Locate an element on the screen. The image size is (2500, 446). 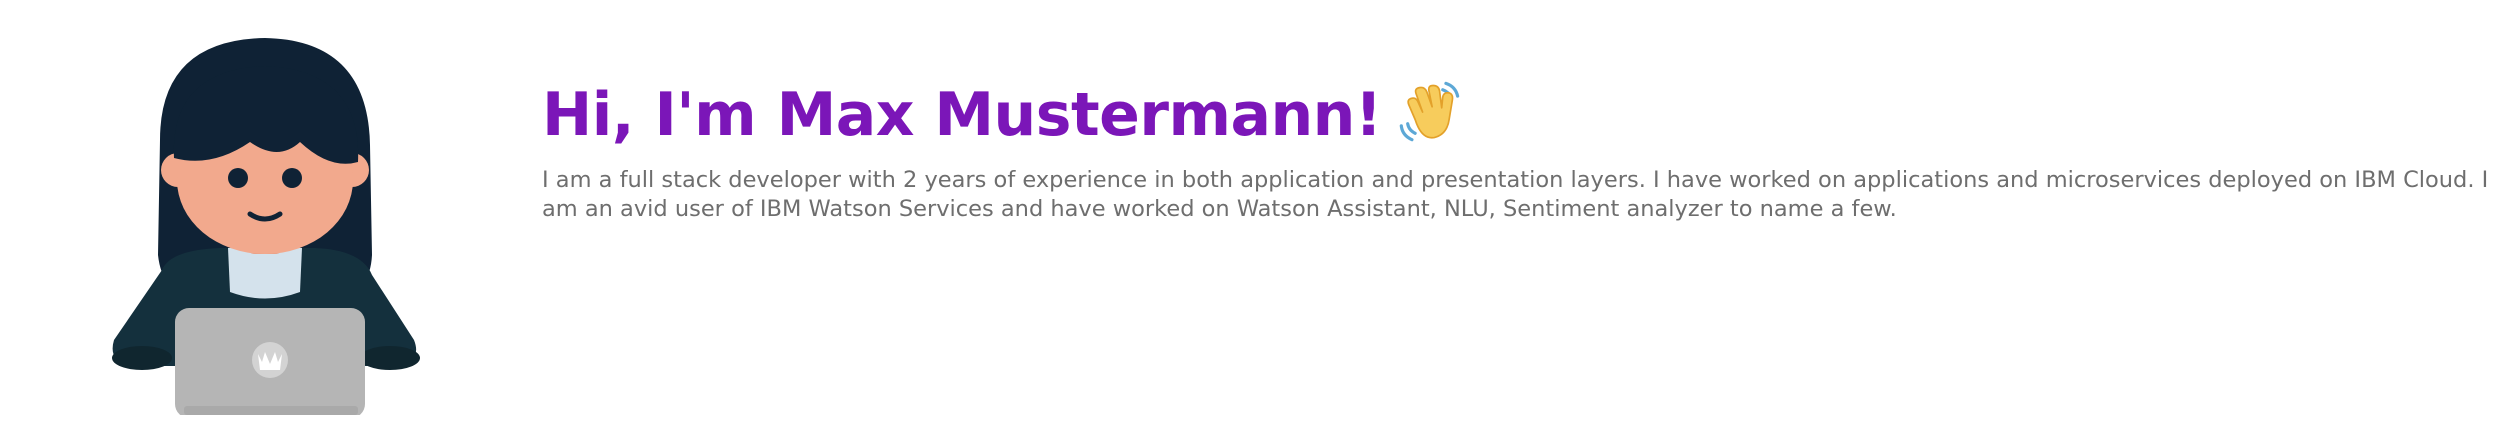
page-title: Hi, I'm Max Mustermann! is located at coordinates (1517, 115).